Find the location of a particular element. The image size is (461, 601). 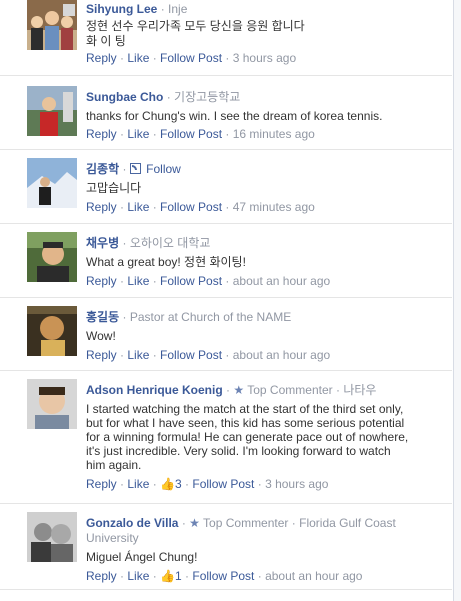

comment-actions: Reply · Like · Follow Post · 3 hours ago is located at coordinates (191, 58).